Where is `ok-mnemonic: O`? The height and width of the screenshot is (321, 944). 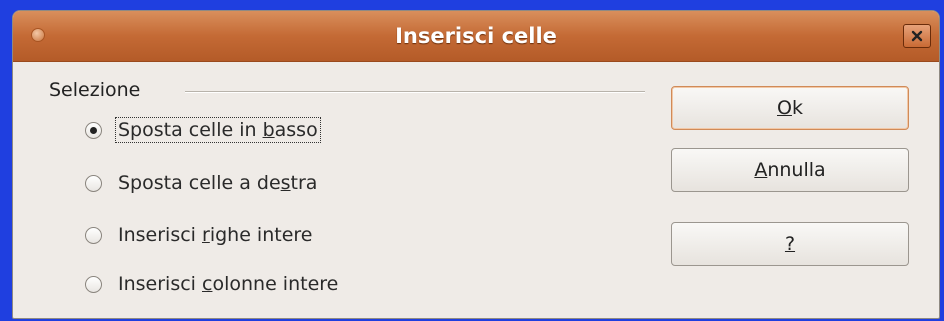 ok-mnemonic: O is located at coordinates (784, 108).